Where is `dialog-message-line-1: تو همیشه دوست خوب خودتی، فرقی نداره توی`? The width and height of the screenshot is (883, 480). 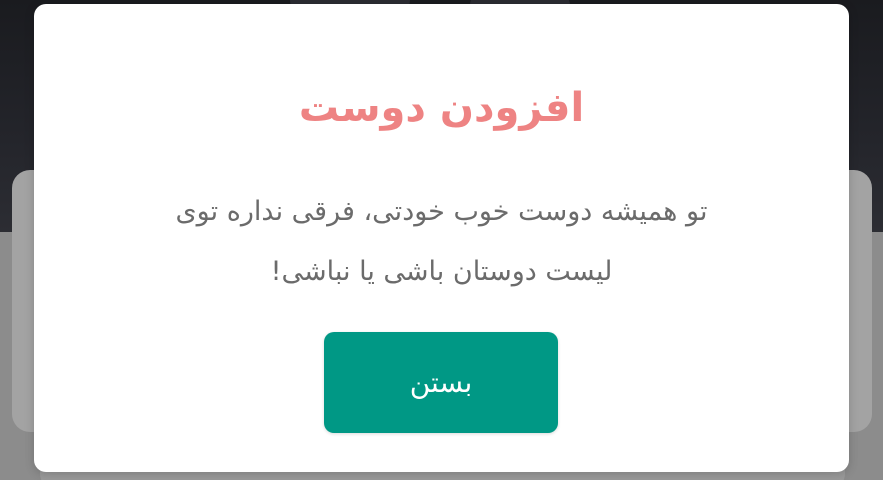
dialog-message-line-1: تو همیشه دوست خوب خودتی، فرقی نداره توی is located at coordinates (441, 211).